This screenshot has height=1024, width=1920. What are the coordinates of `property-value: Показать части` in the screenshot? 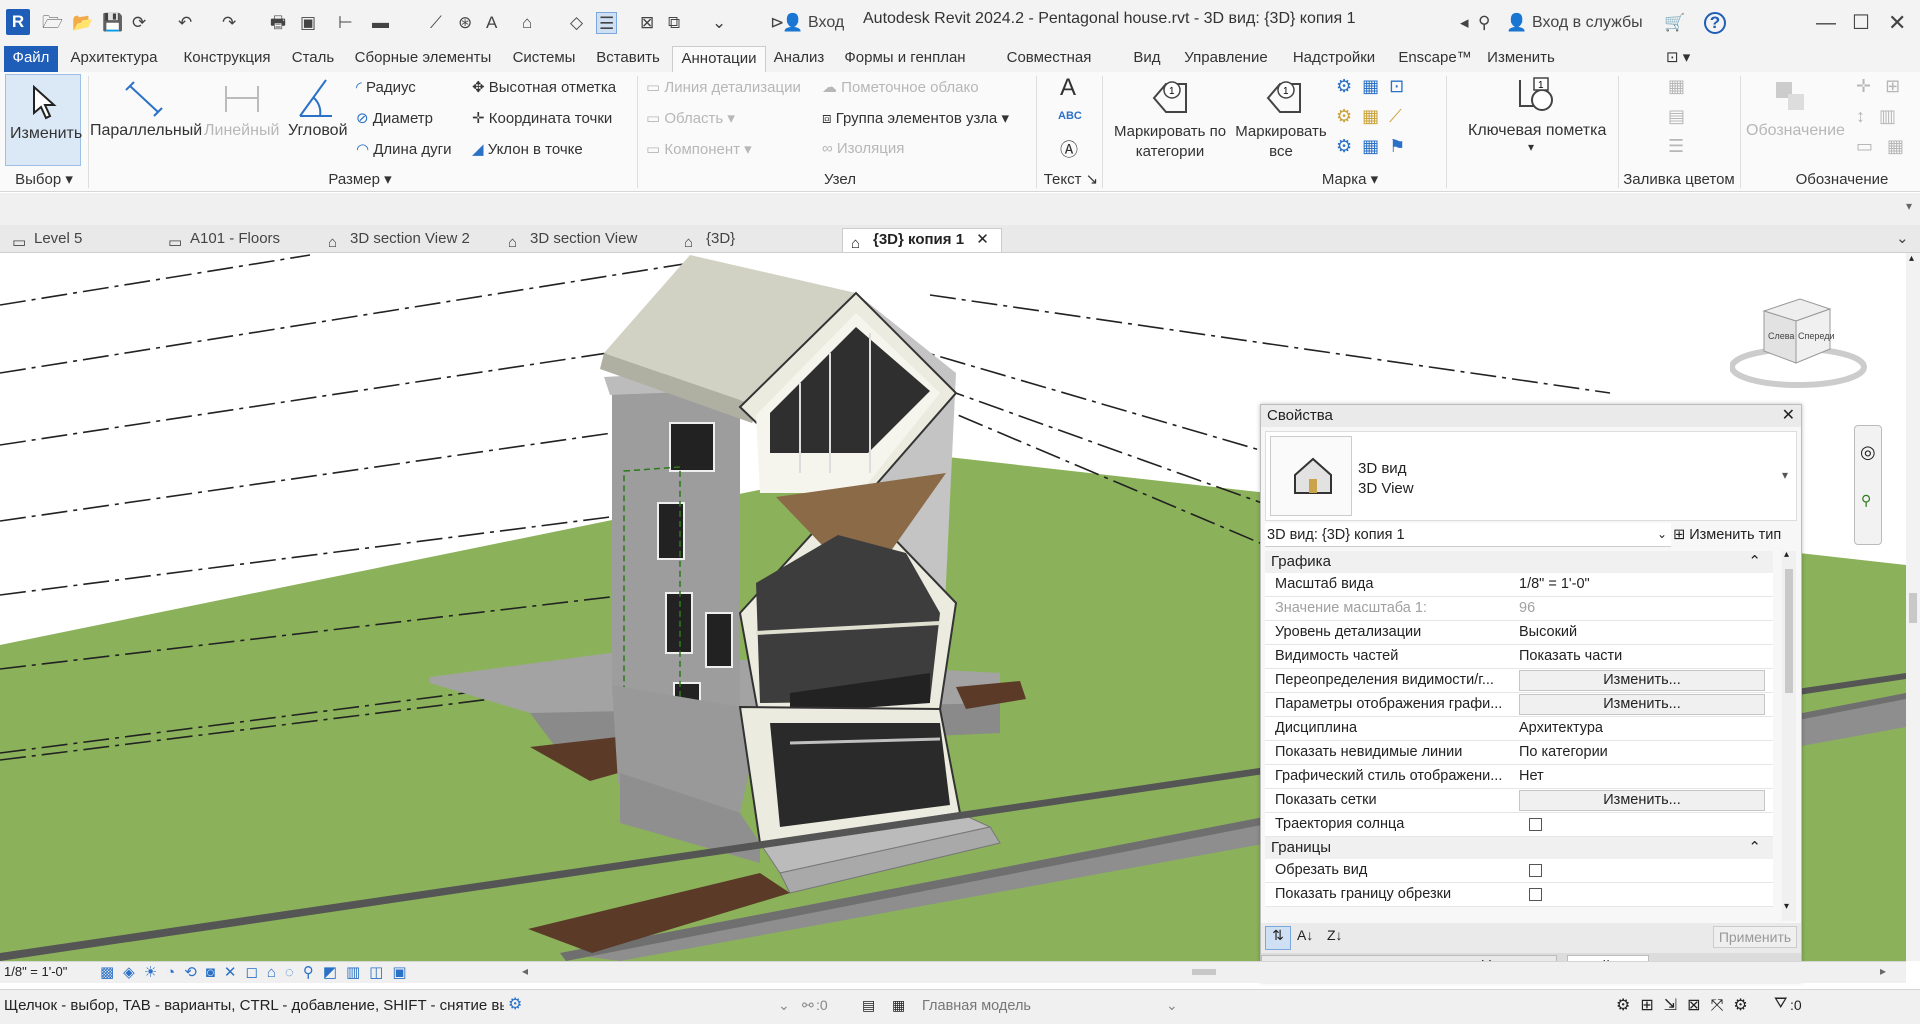 It's located at (1570, 656).